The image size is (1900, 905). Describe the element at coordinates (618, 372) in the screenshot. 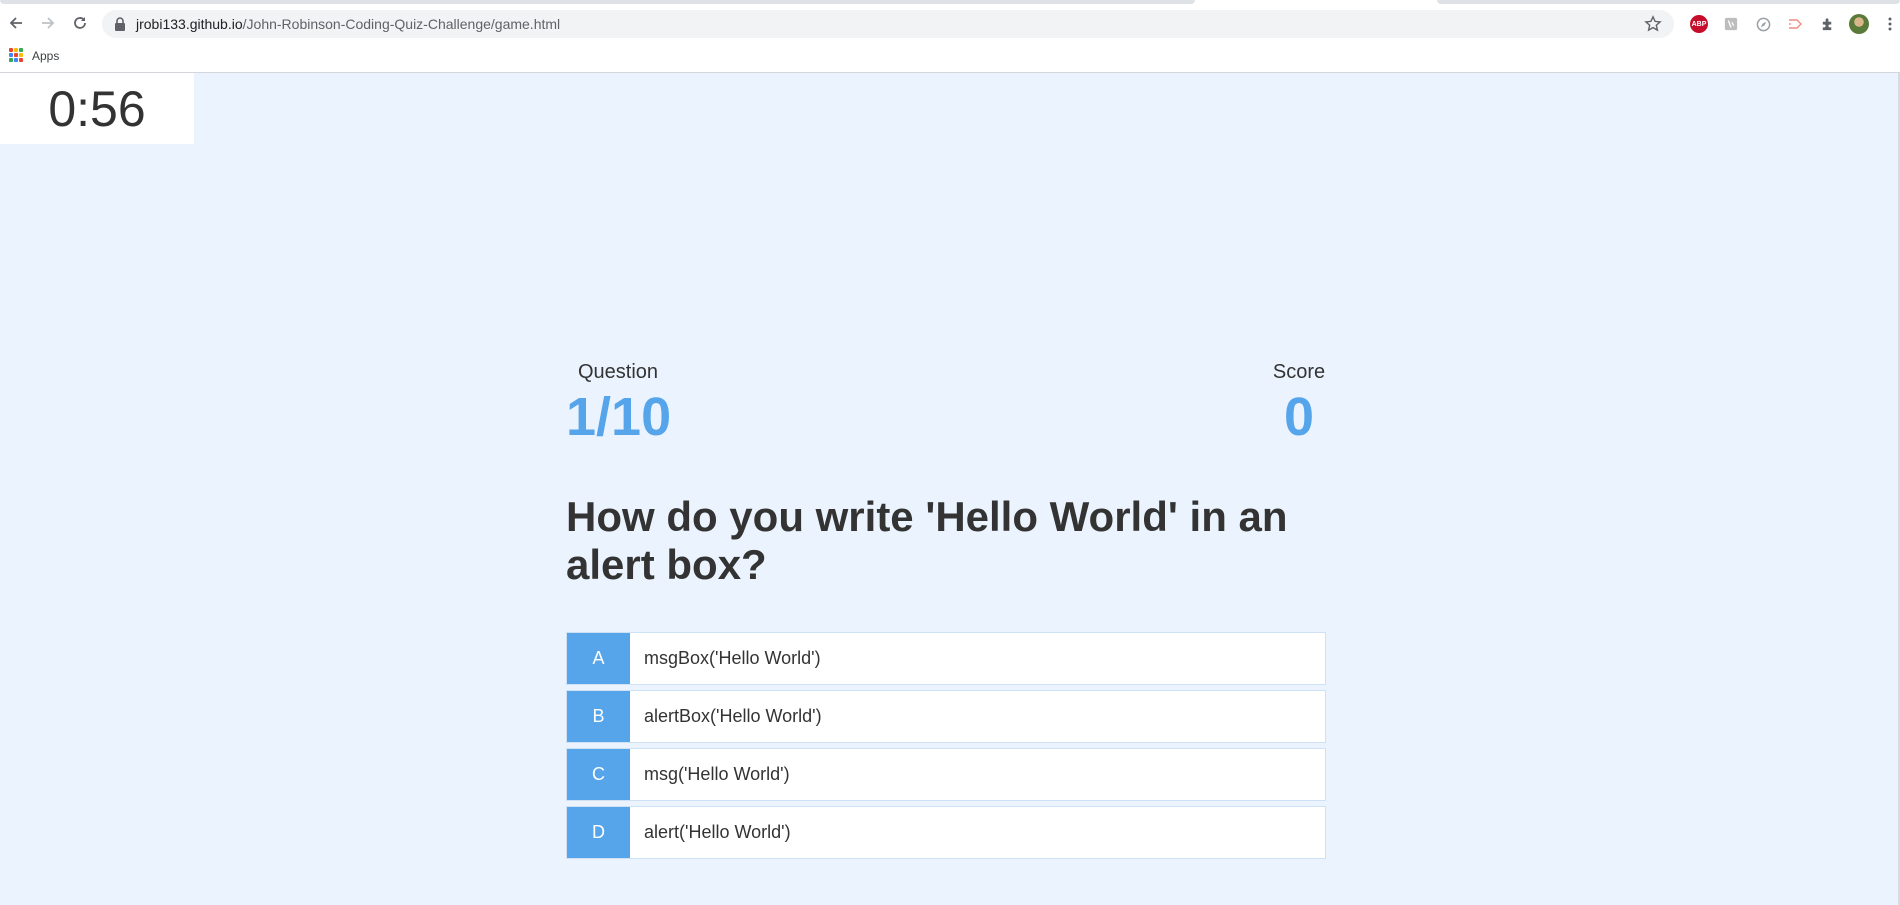

I see `question-label: Question` at that location.